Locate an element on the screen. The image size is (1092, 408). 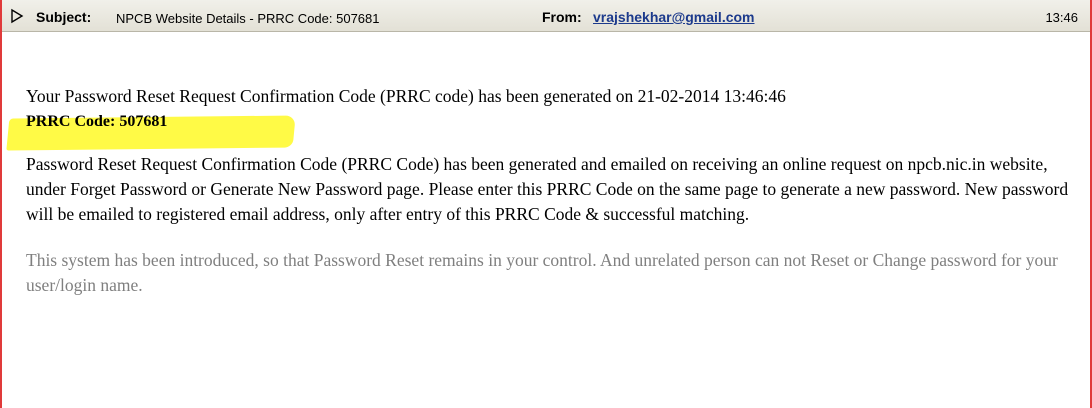
subject-label: Subject: is located at coordinates (64, 17).